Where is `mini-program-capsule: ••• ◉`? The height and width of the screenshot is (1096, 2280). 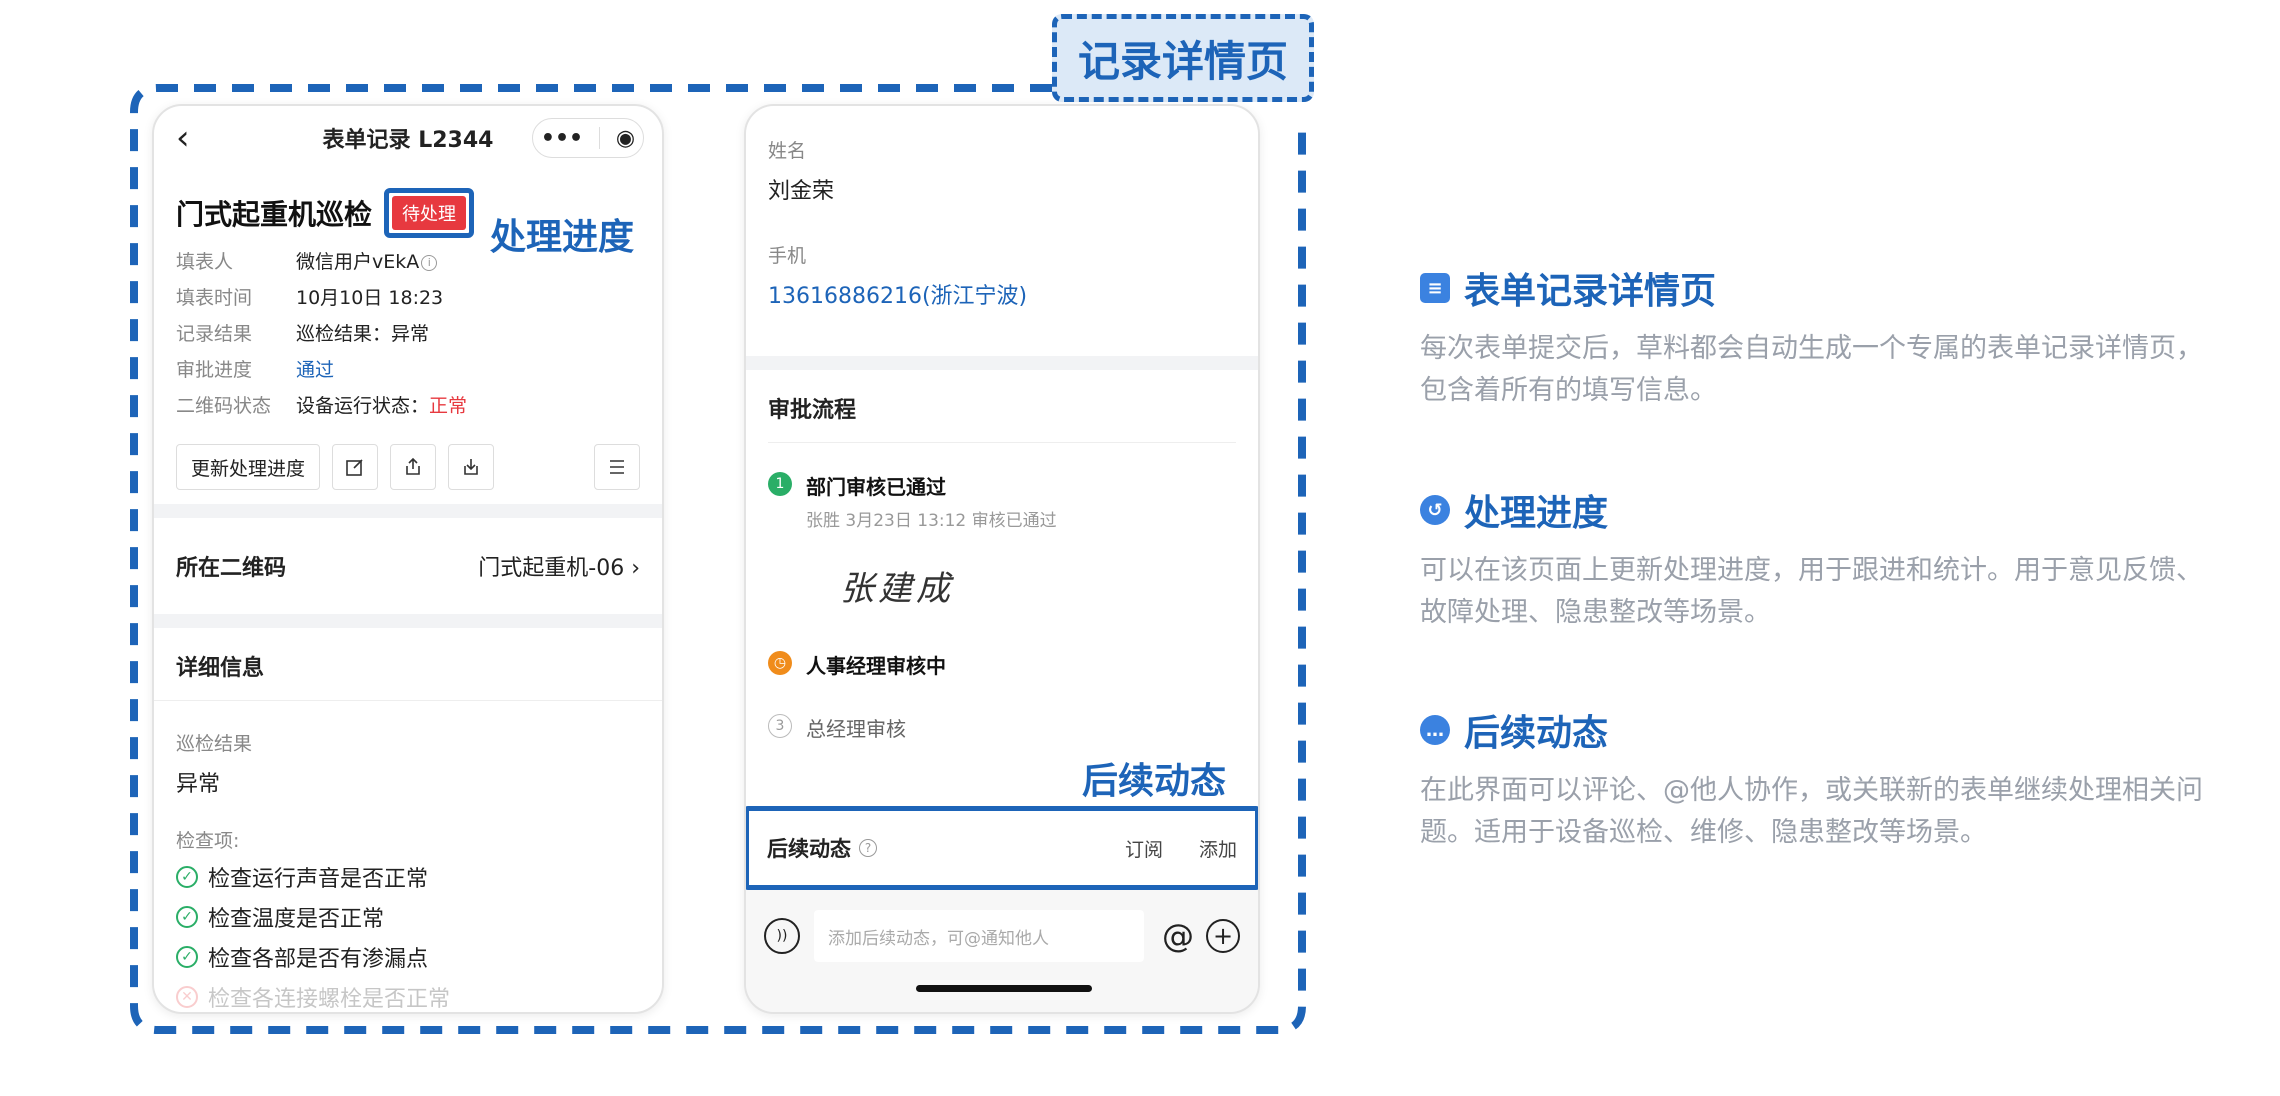
mini-program-capsule: ••• ◉ is located at coordinates (588, 138).